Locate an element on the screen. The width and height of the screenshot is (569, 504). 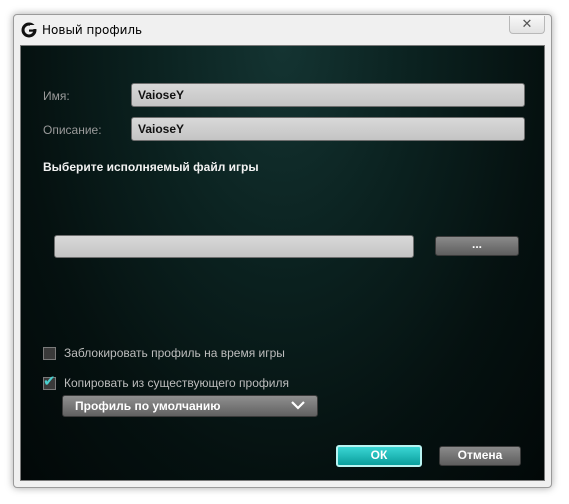
lock-profile-checkbox is located at coordinates (49, 353).